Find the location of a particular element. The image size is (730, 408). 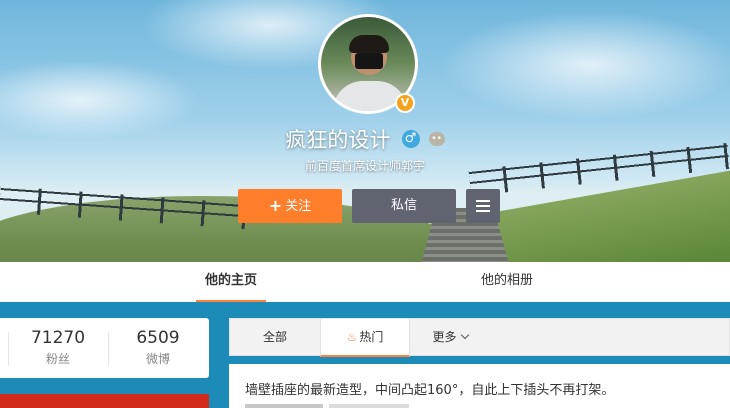

follow-label: 关注 is located at coordinates (298, 206).